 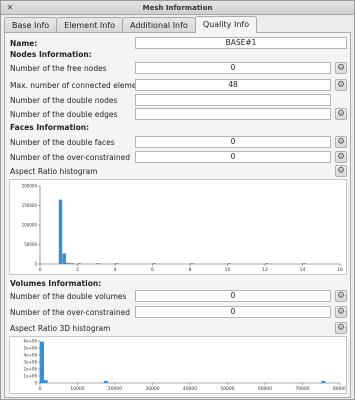 I want to click on faces-over-constrained-compute-button: ⚙, so click(x=341, y=157).